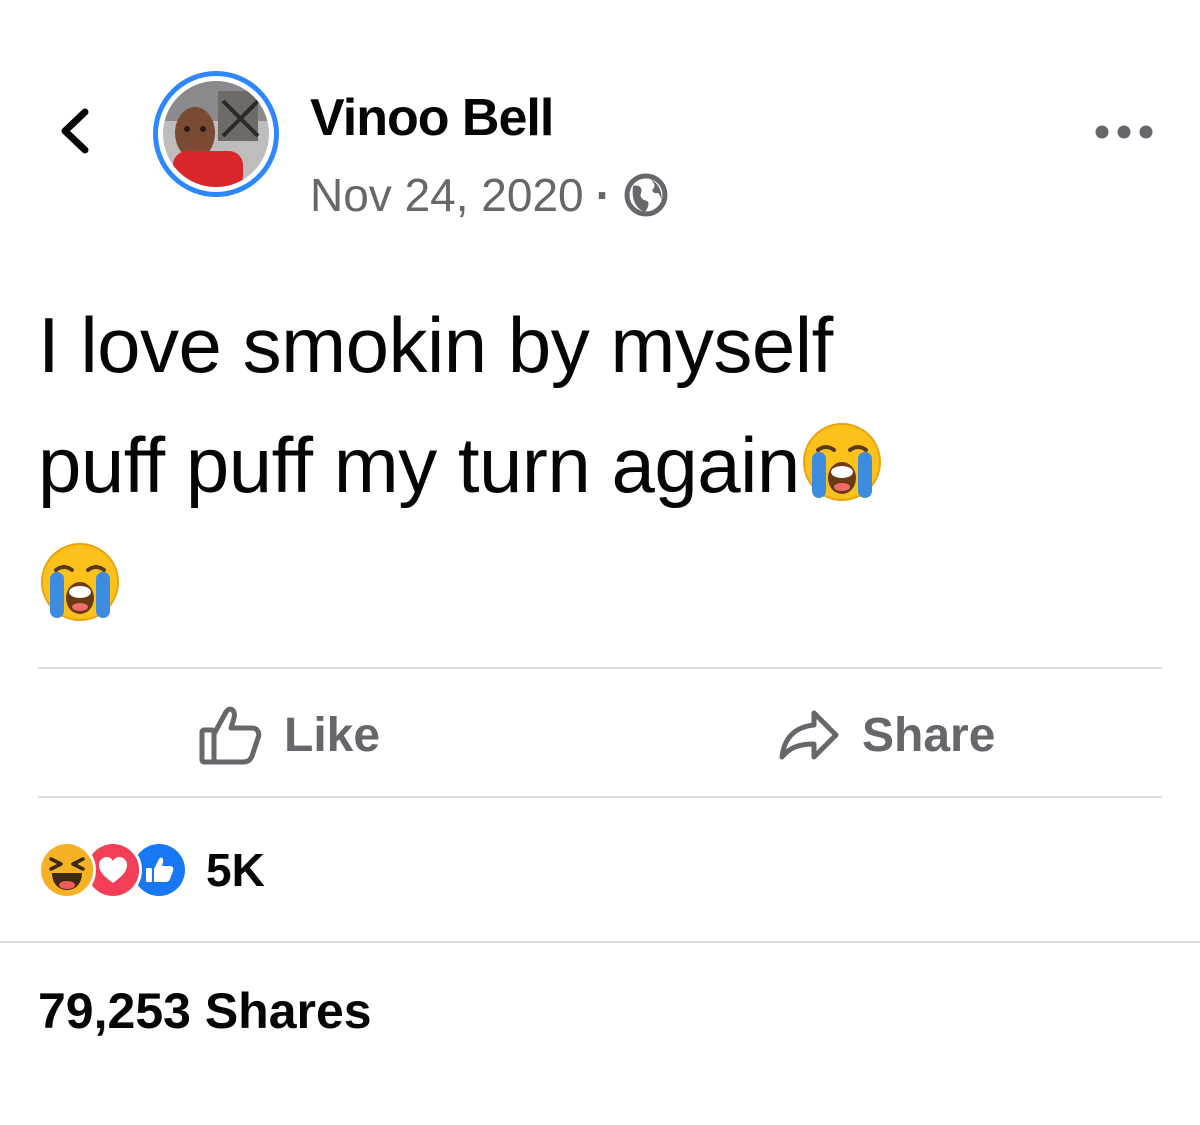 This screenshot has height=1125, width=1200. I want to click on back-button, so click(75, 131).